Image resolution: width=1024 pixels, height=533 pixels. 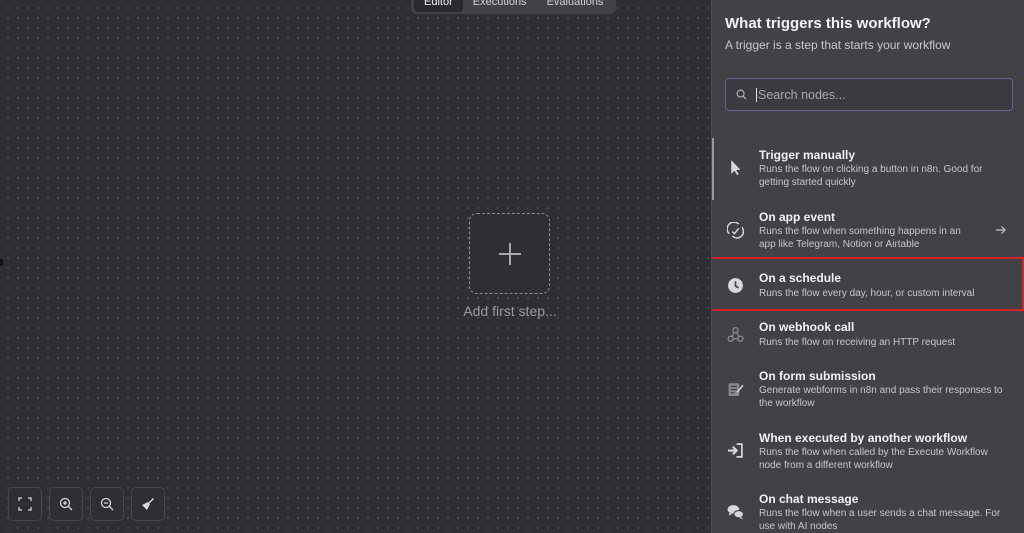 What do you see at coordinates (741, 94) in the screenshot?
I see `search-icon` at bounding box center [741, 94].